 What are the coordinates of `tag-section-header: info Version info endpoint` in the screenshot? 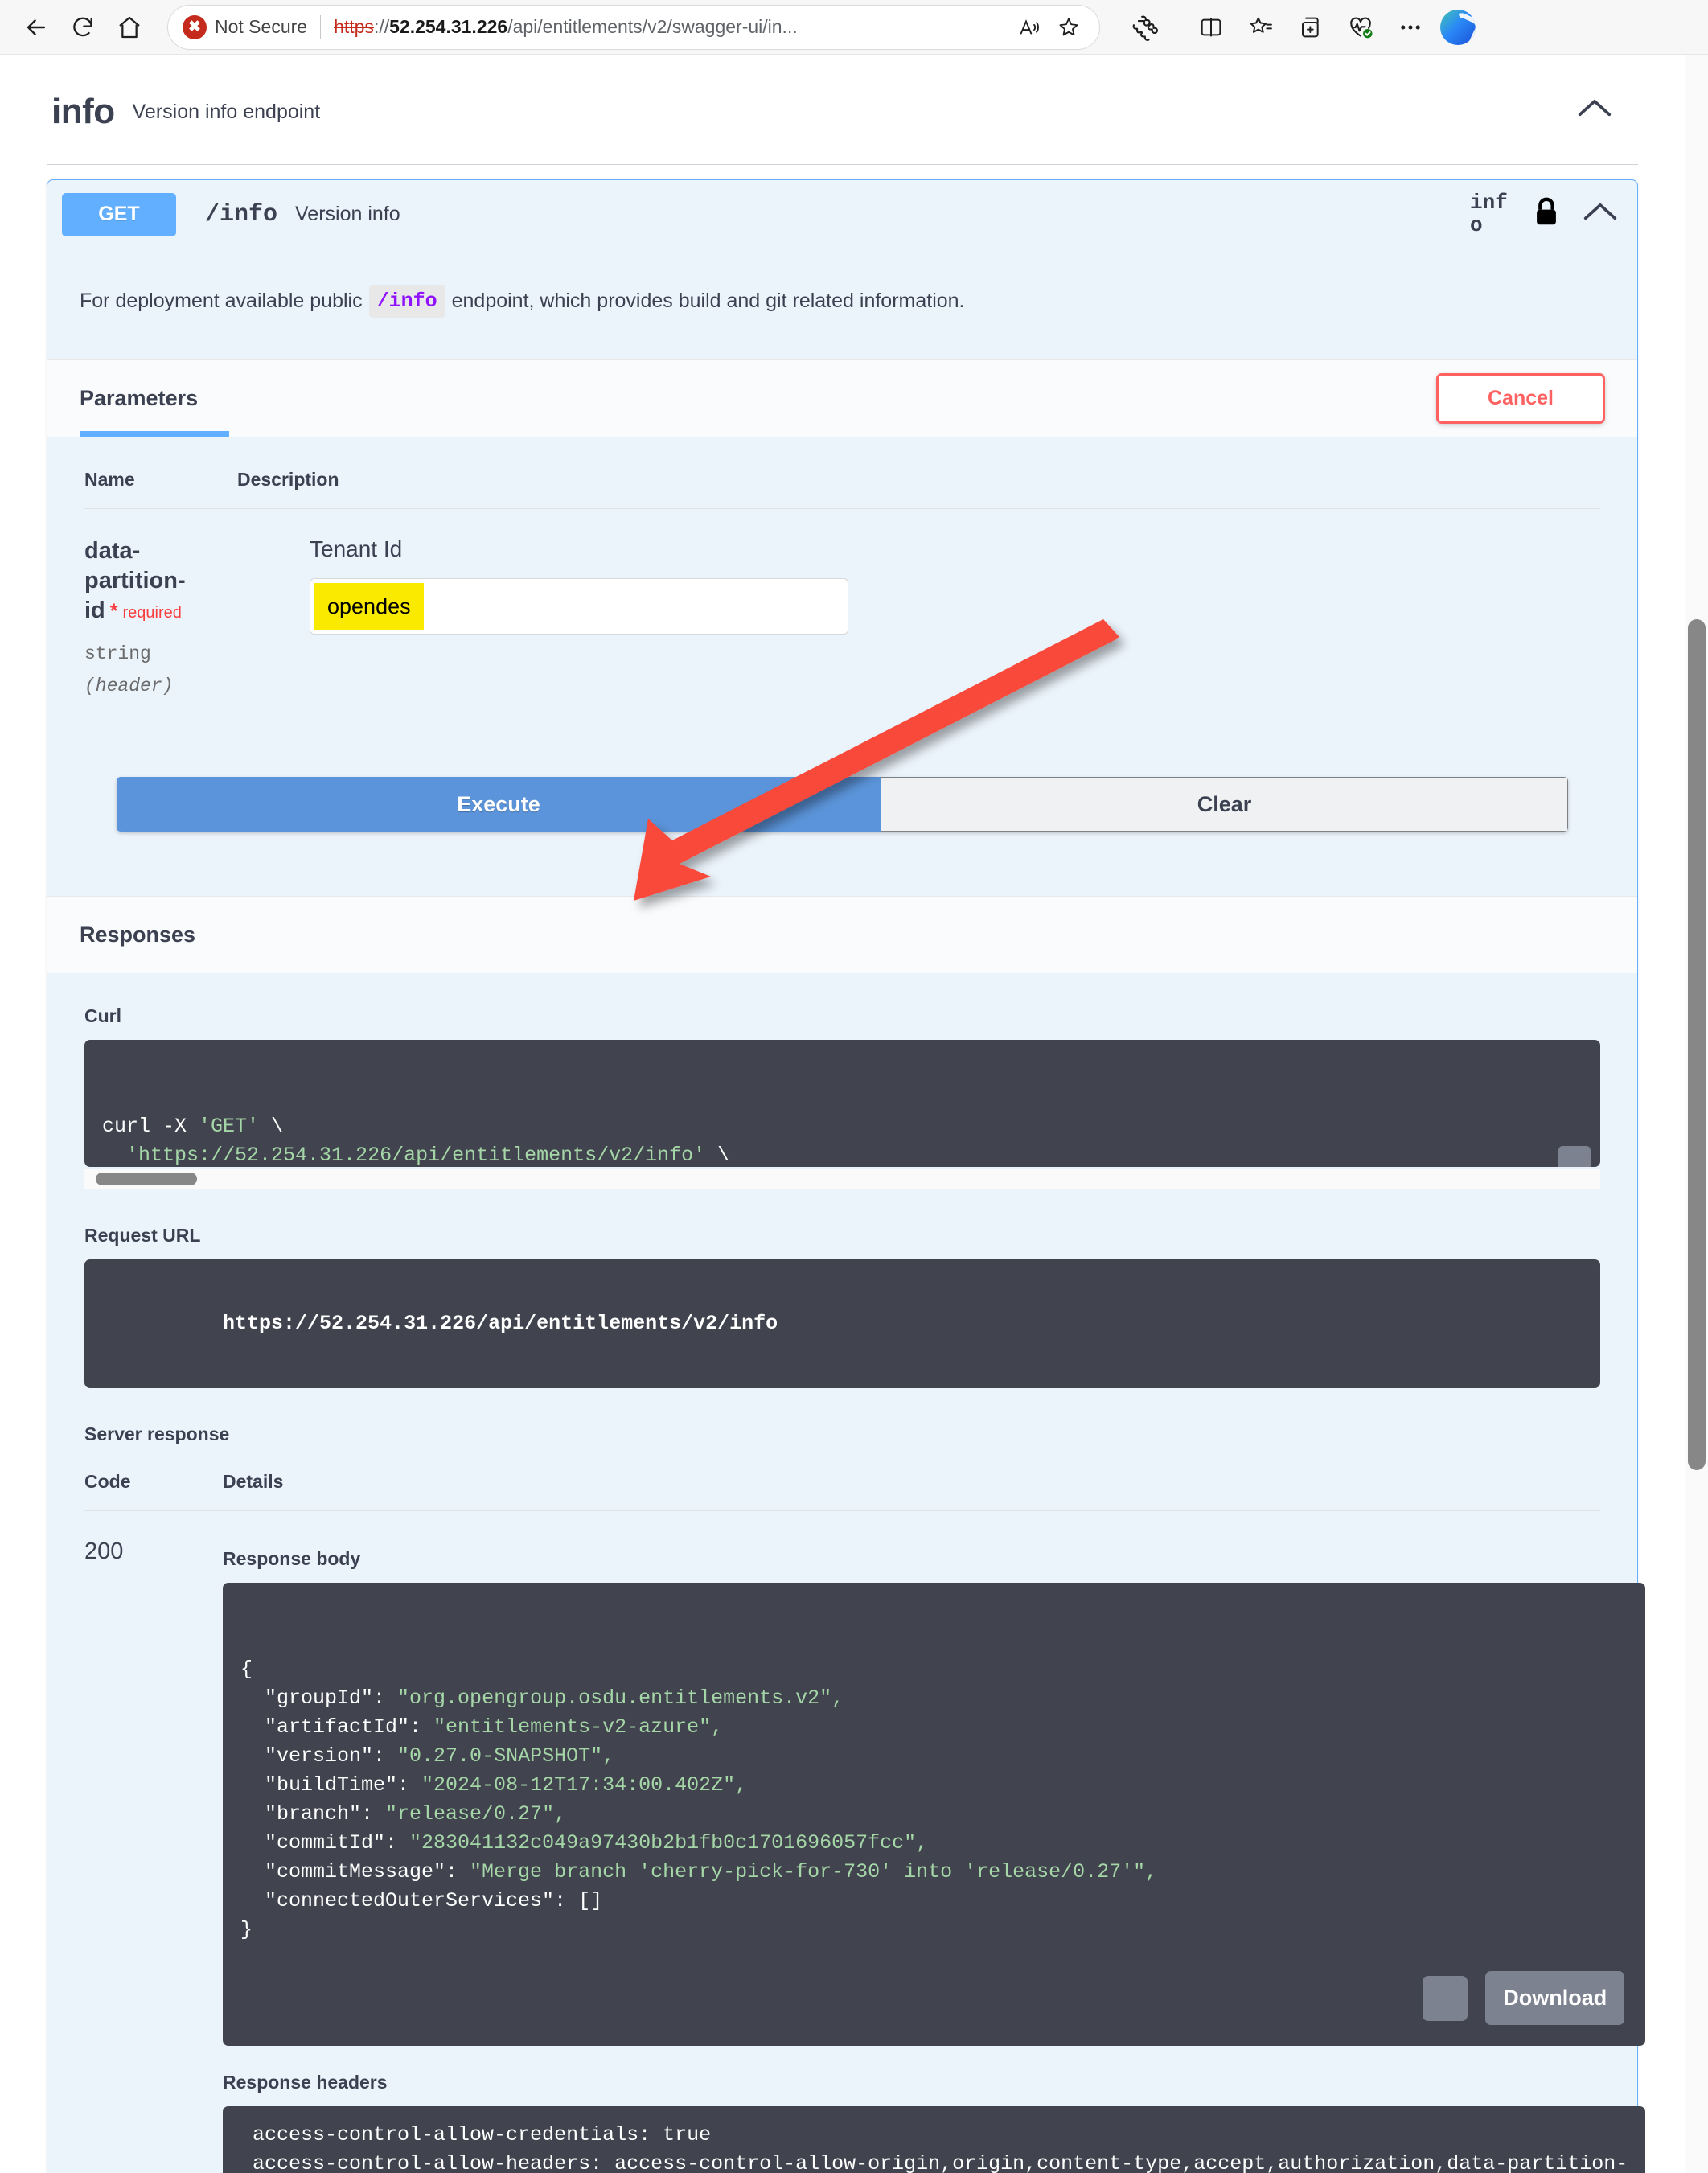 It's located at (842, 109).